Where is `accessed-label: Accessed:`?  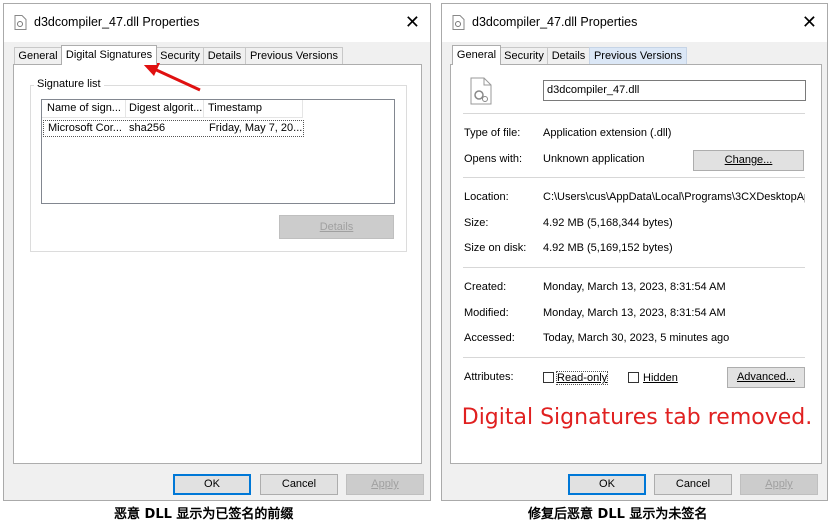
accessed-label: Accessed: is located at coordinates (489, 338).